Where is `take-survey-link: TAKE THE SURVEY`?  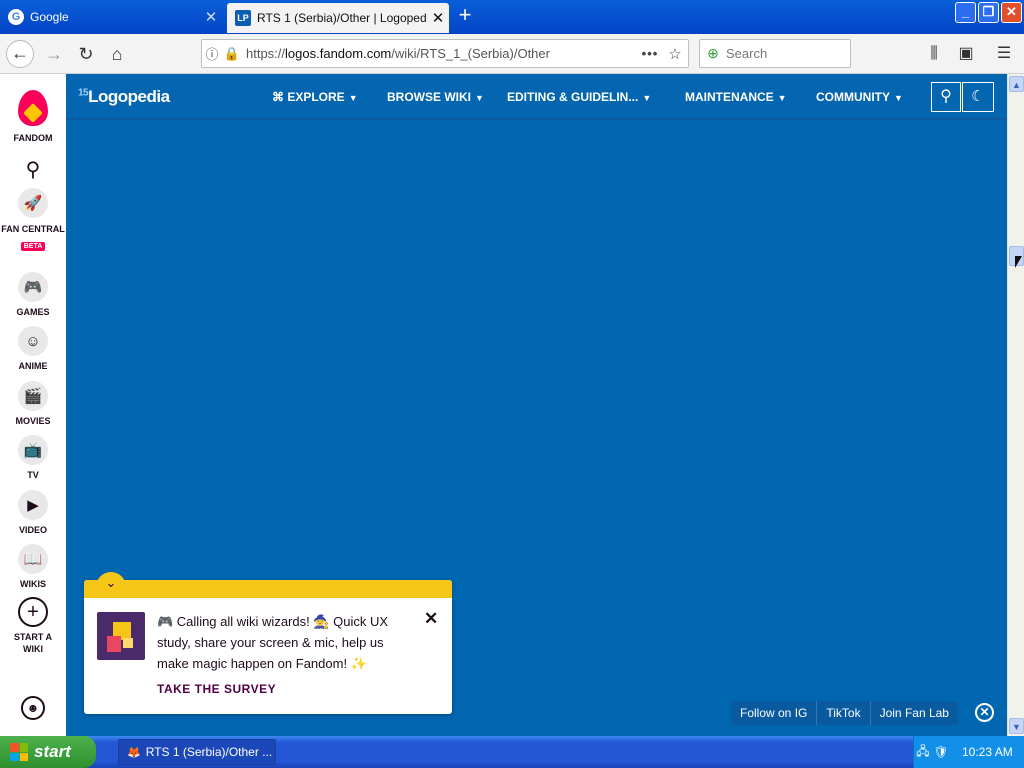 take-survey-link: TAKE THE SURVEY is located at coordinates (216, 689).